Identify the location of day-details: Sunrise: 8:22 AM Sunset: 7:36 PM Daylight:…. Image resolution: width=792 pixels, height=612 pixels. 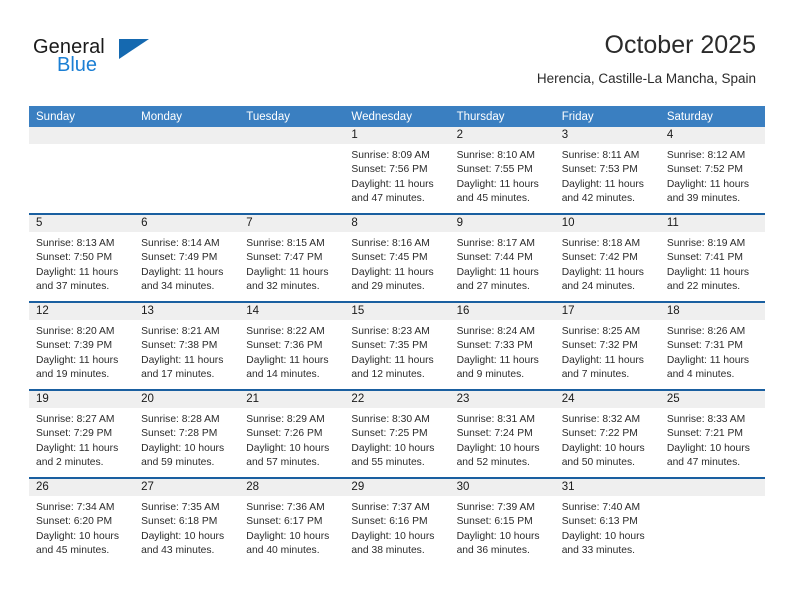
(291, 351).